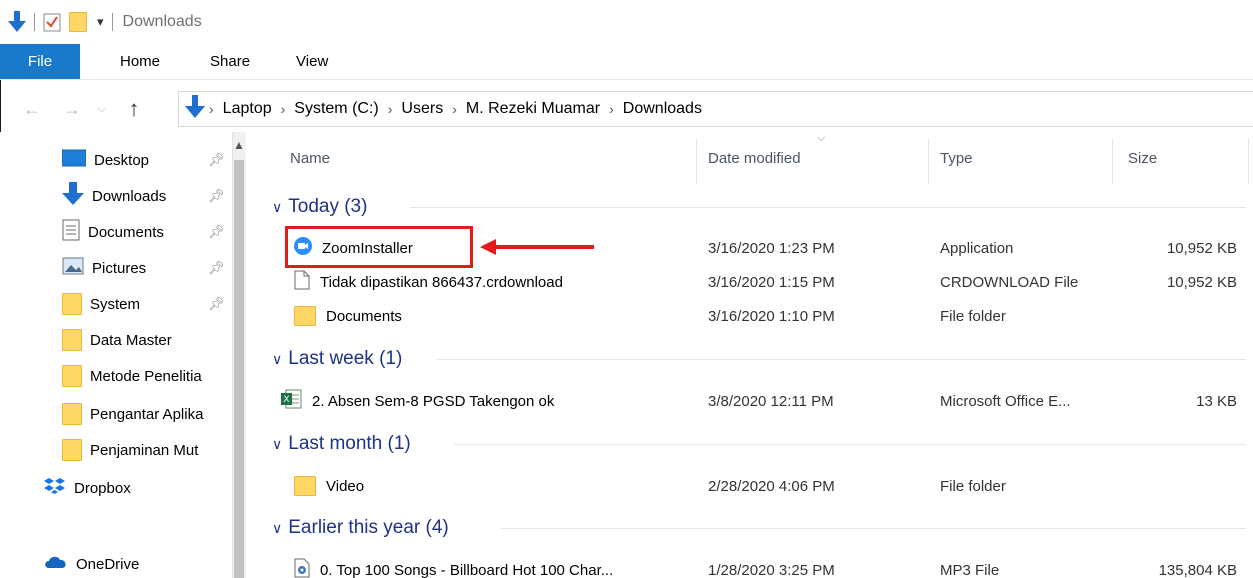 The height and width of the screenshot is (578, 1253). Describe the element at coordinates (771, 569) in the screenshot. I see `file-date: 1/28/2020 3:25 PM` at that location.